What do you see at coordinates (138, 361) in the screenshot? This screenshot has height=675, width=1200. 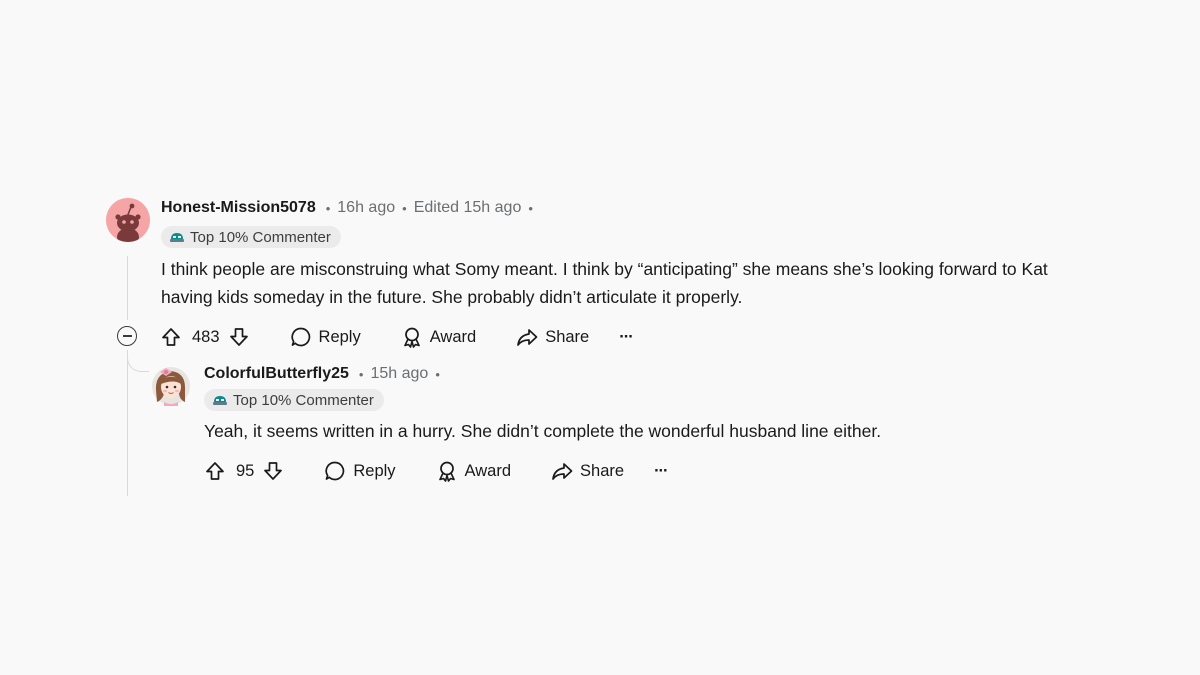 I see `thread-connector` at bounding box center [138, 361].